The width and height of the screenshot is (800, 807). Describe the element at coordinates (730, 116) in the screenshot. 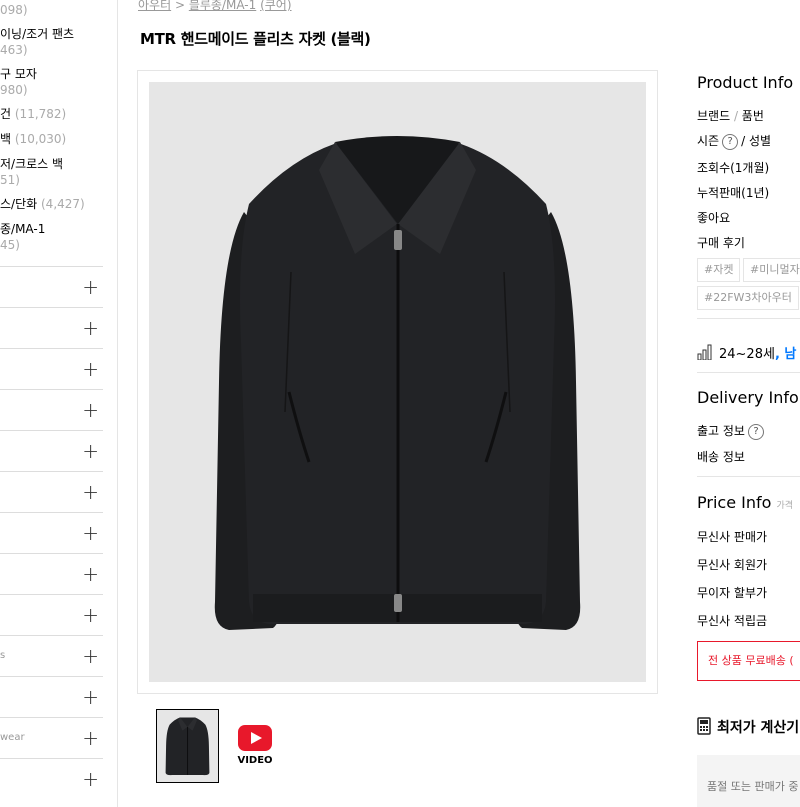

I see `brand-sku-label: 브랜드 / 품번` at that location.